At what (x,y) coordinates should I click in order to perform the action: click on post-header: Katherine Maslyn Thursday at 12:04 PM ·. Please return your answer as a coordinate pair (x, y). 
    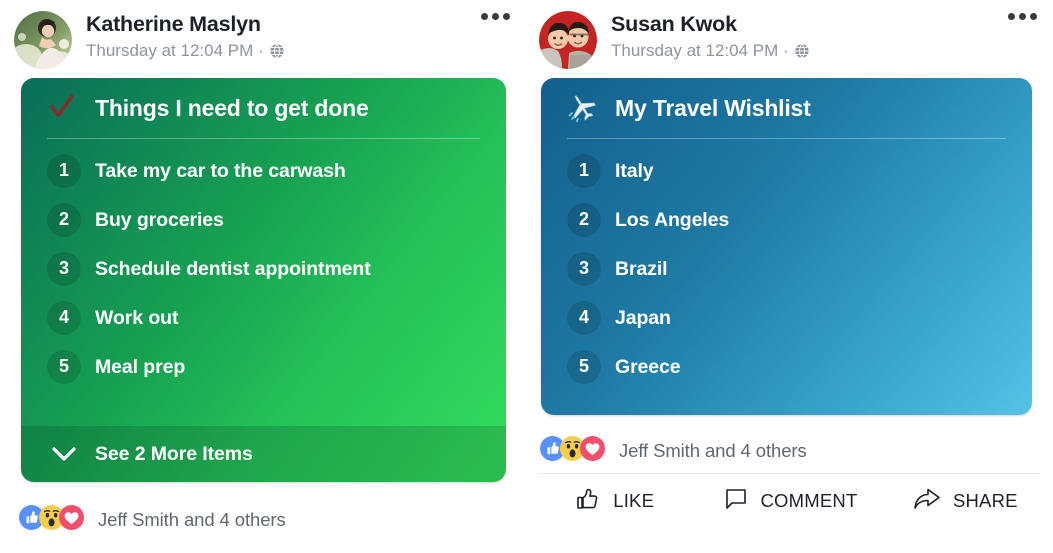
    Looking at the image, I should click on (263, 39).